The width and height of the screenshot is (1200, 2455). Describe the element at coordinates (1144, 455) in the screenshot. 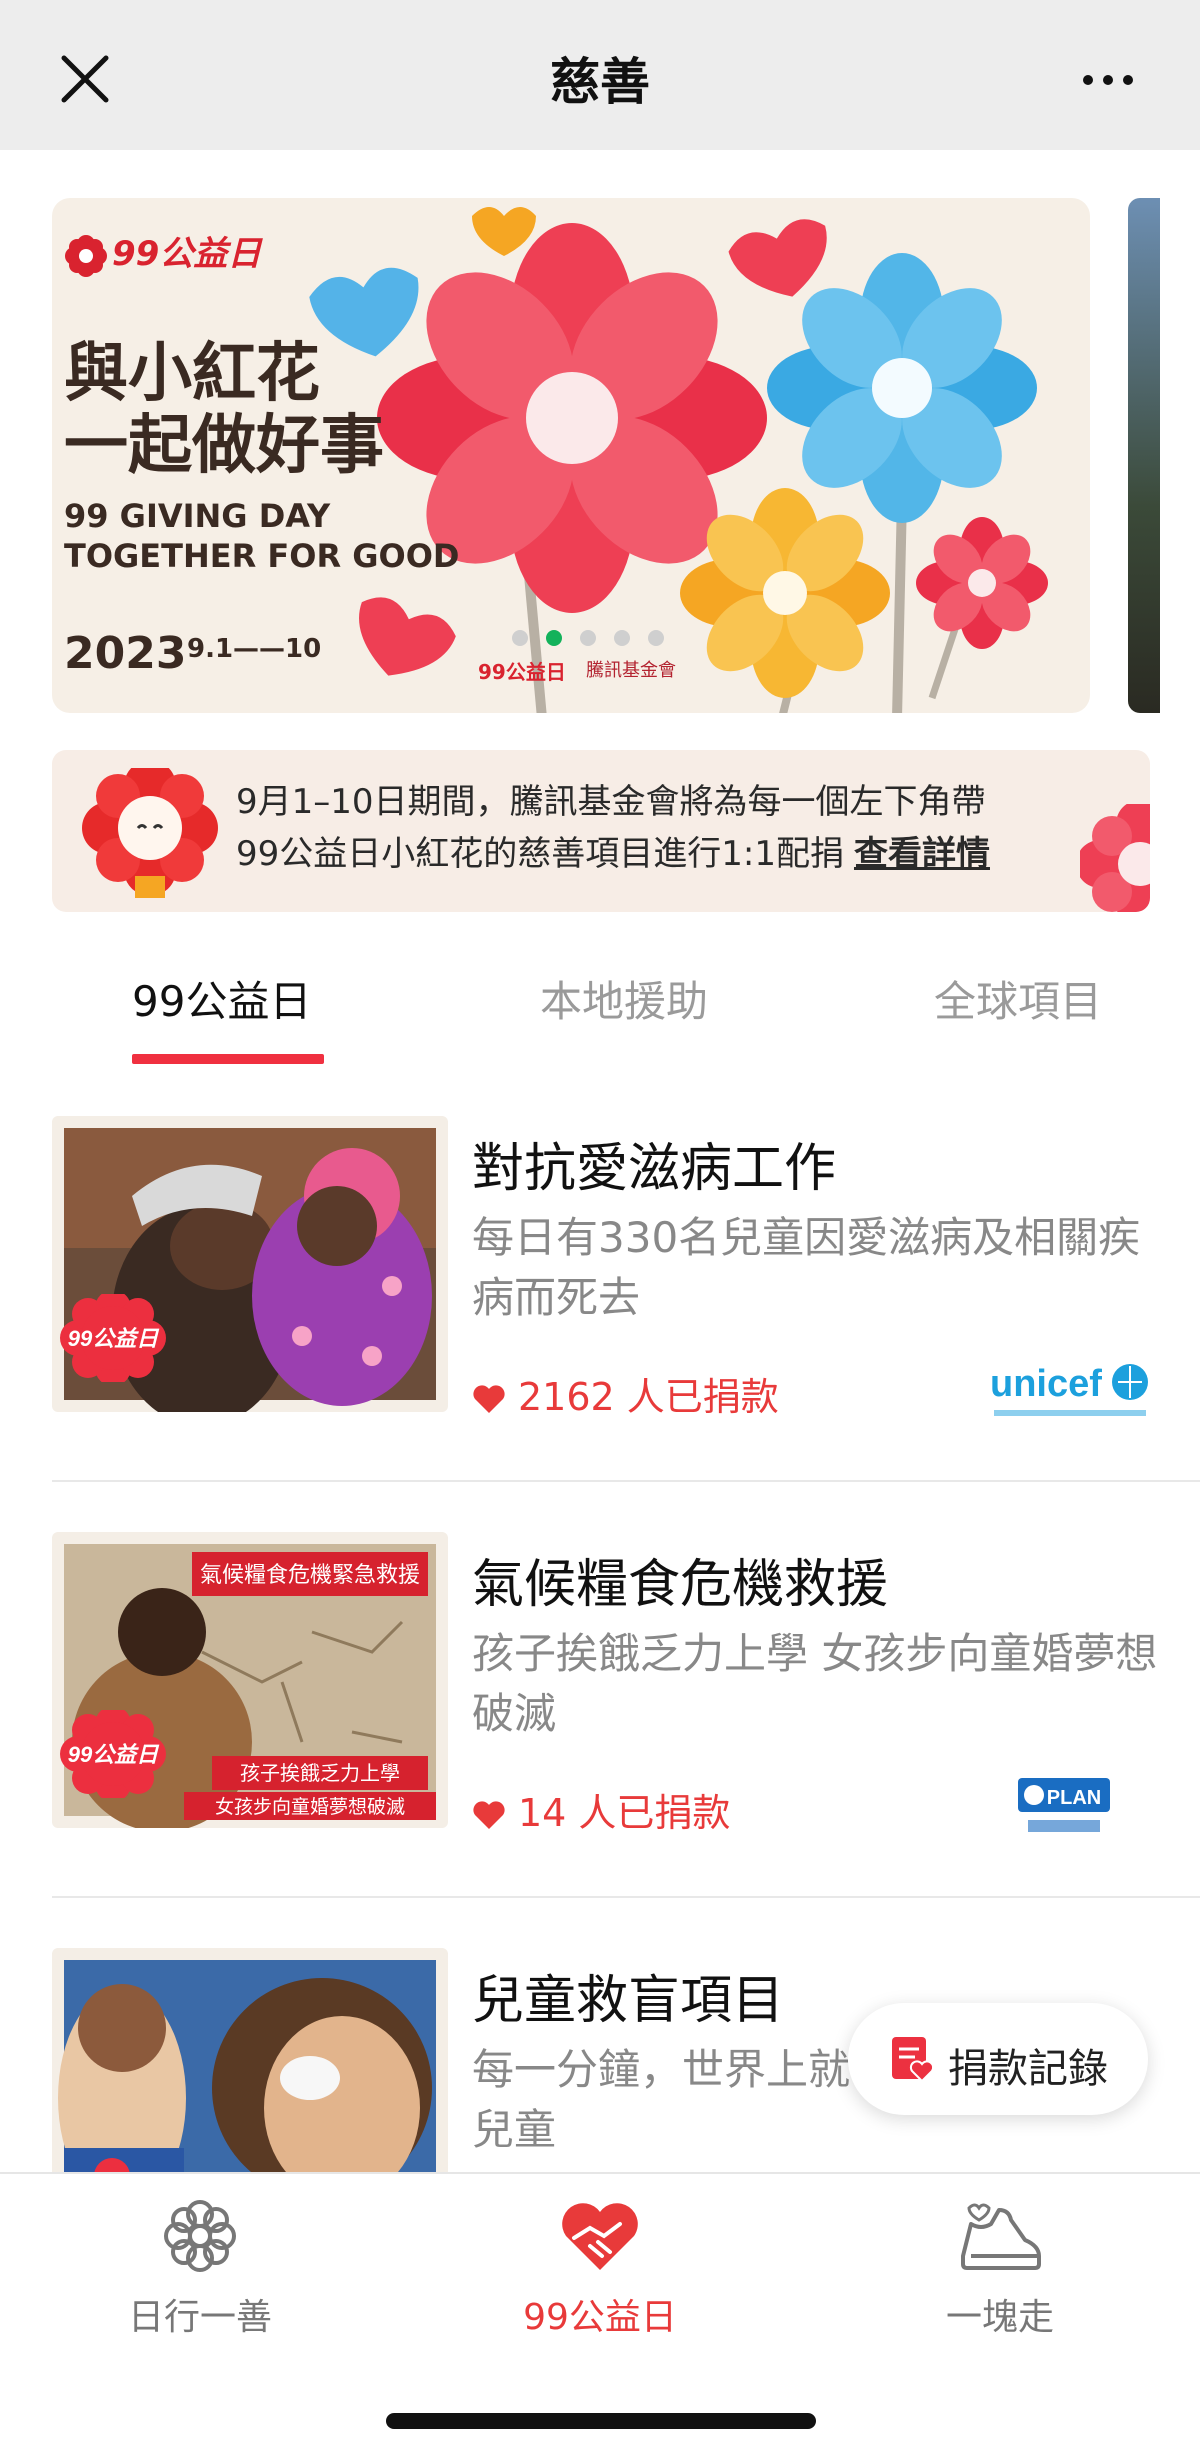

I see `next-banner-peek` at that location.